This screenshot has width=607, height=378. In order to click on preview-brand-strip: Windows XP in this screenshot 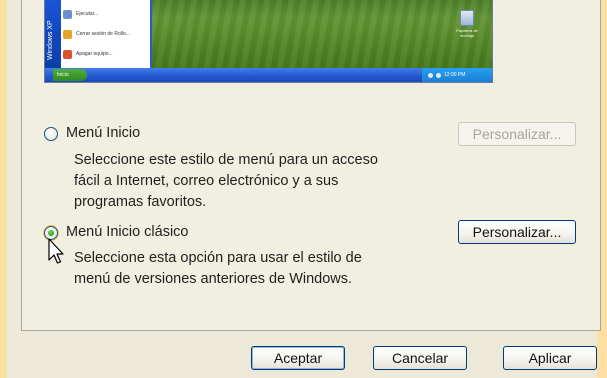, I will do `click(53, 34)`.